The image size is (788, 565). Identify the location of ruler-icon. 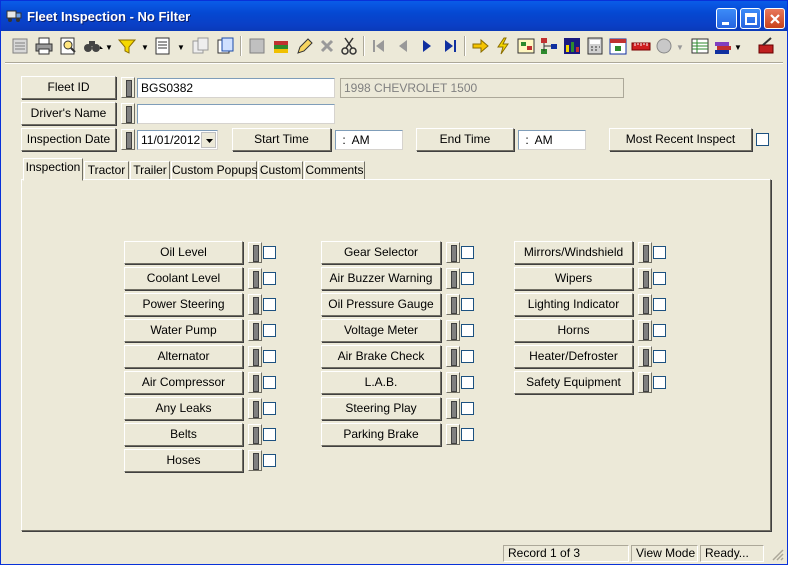
(641, 46).